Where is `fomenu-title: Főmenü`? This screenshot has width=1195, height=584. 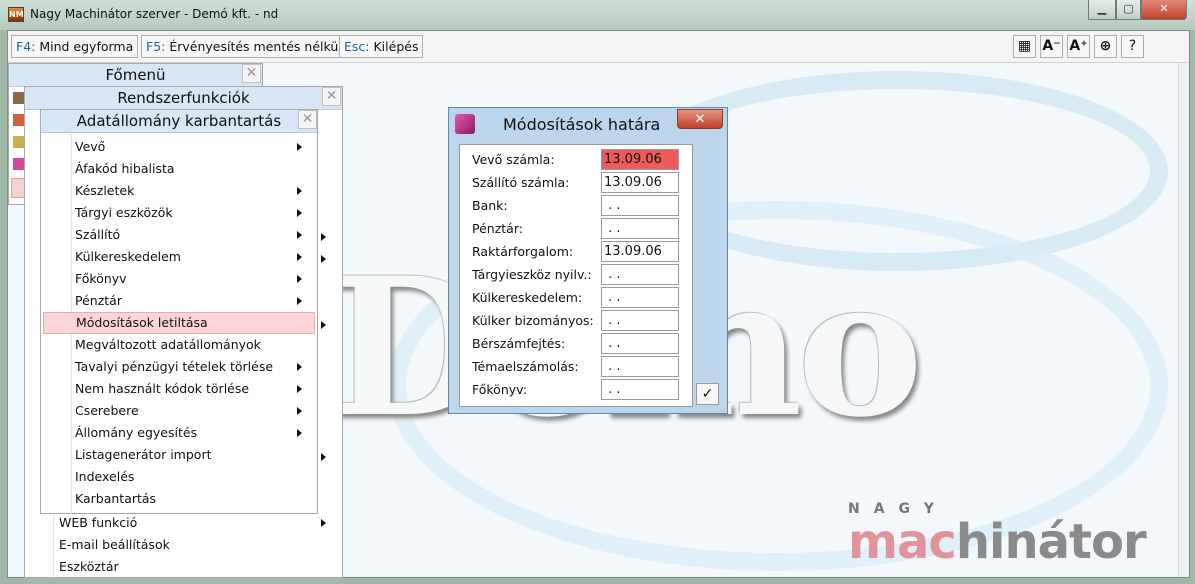 fomenu-title: Főmenü is located at coordinates (135, 75).